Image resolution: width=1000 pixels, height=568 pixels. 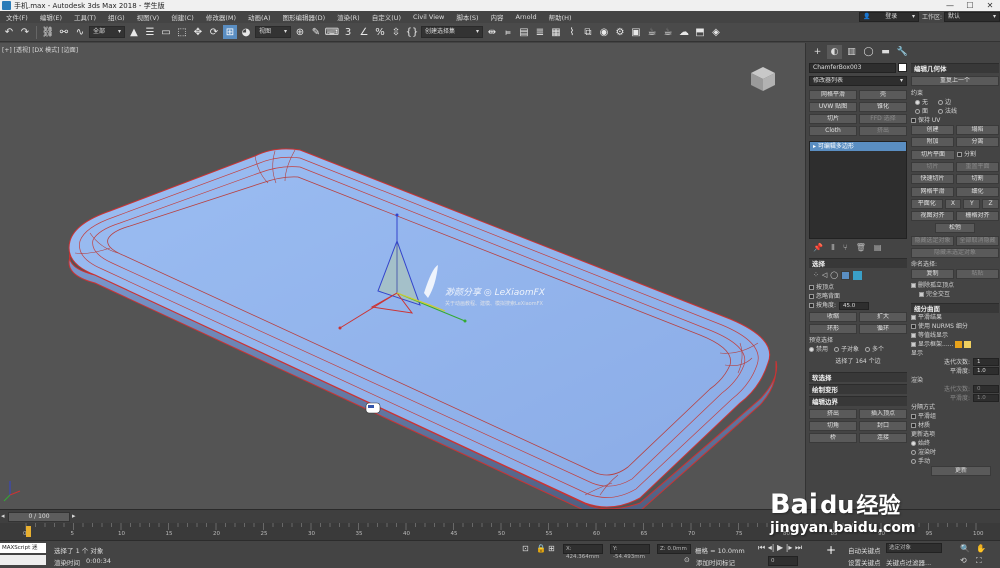 I want to click on constraint-none-radio: 无, so click(x=921, y=102).